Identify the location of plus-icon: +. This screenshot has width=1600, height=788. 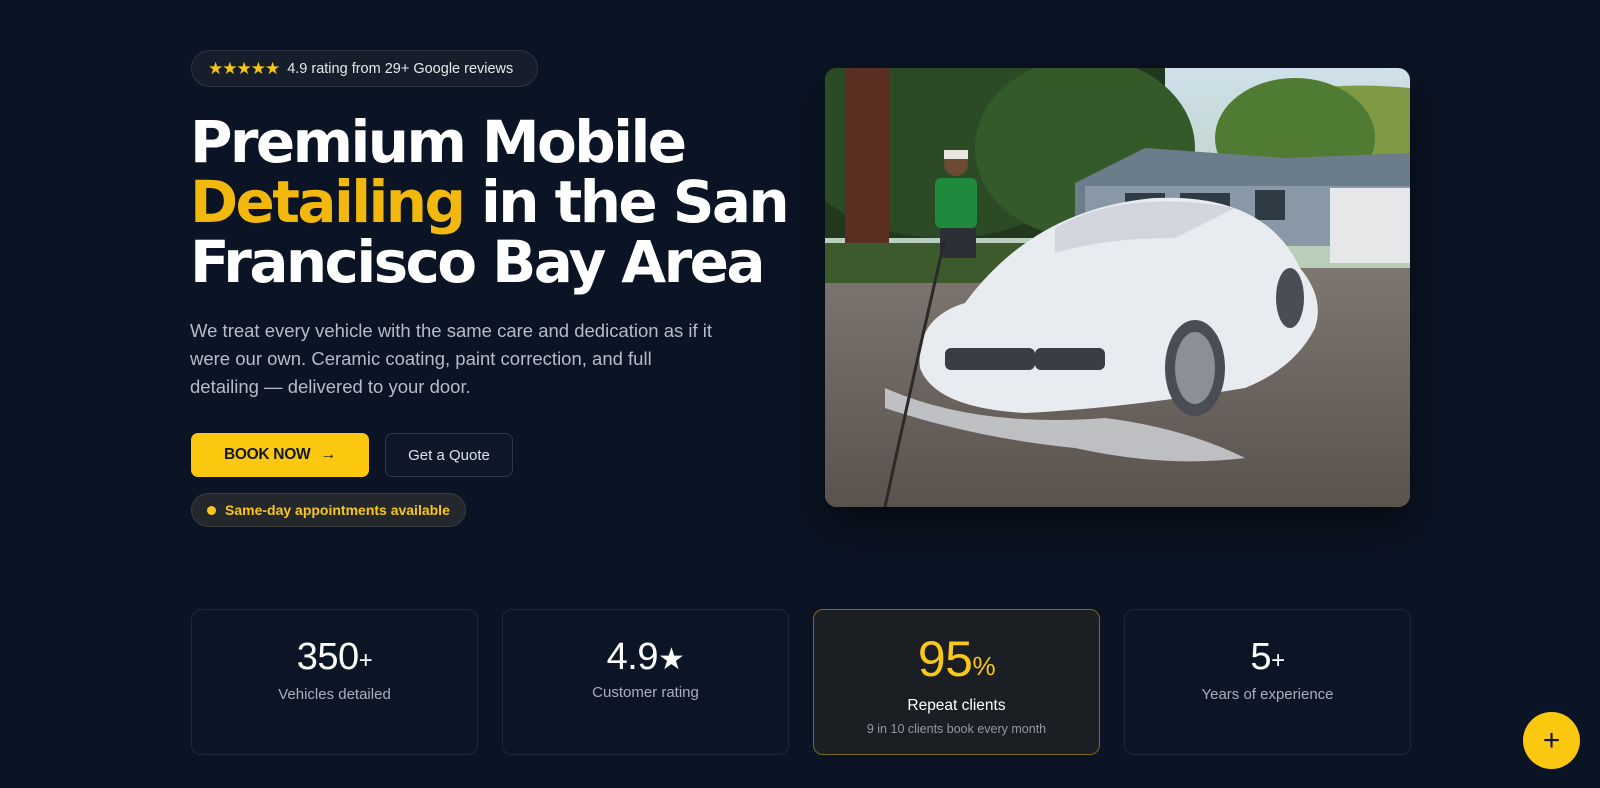
(1551, 740).